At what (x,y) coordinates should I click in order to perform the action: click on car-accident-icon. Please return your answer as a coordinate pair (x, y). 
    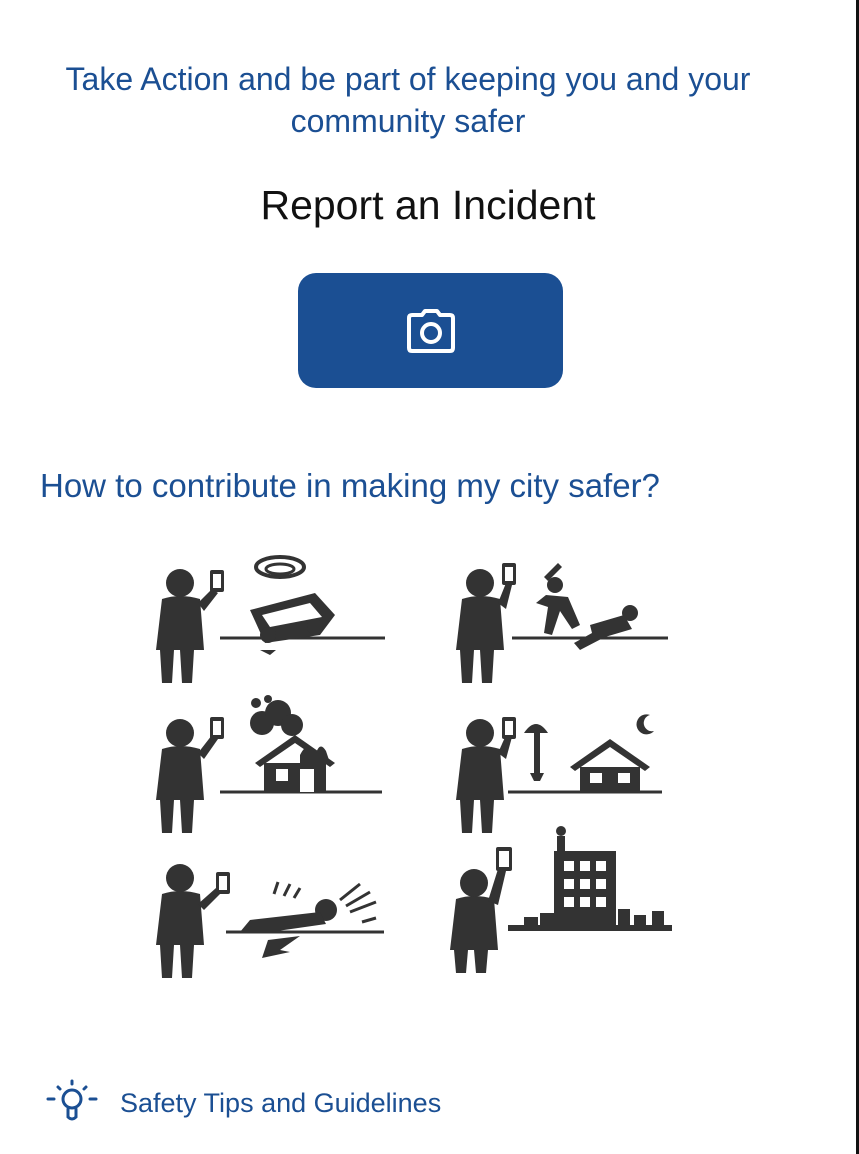
    Looking at the image, I should click on (270, 619).